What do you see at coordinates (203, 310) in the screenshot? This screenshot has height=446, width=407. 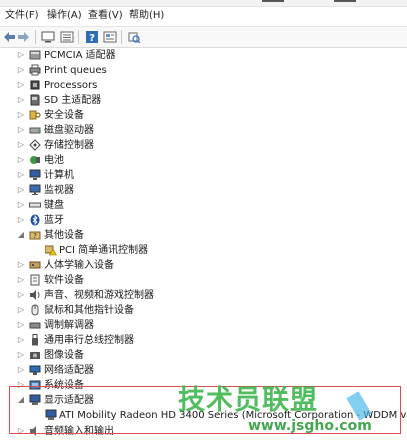 I see `tree-item-mice: ▷ 鼠标和其他指针设备` at bounding box center [203, 310].